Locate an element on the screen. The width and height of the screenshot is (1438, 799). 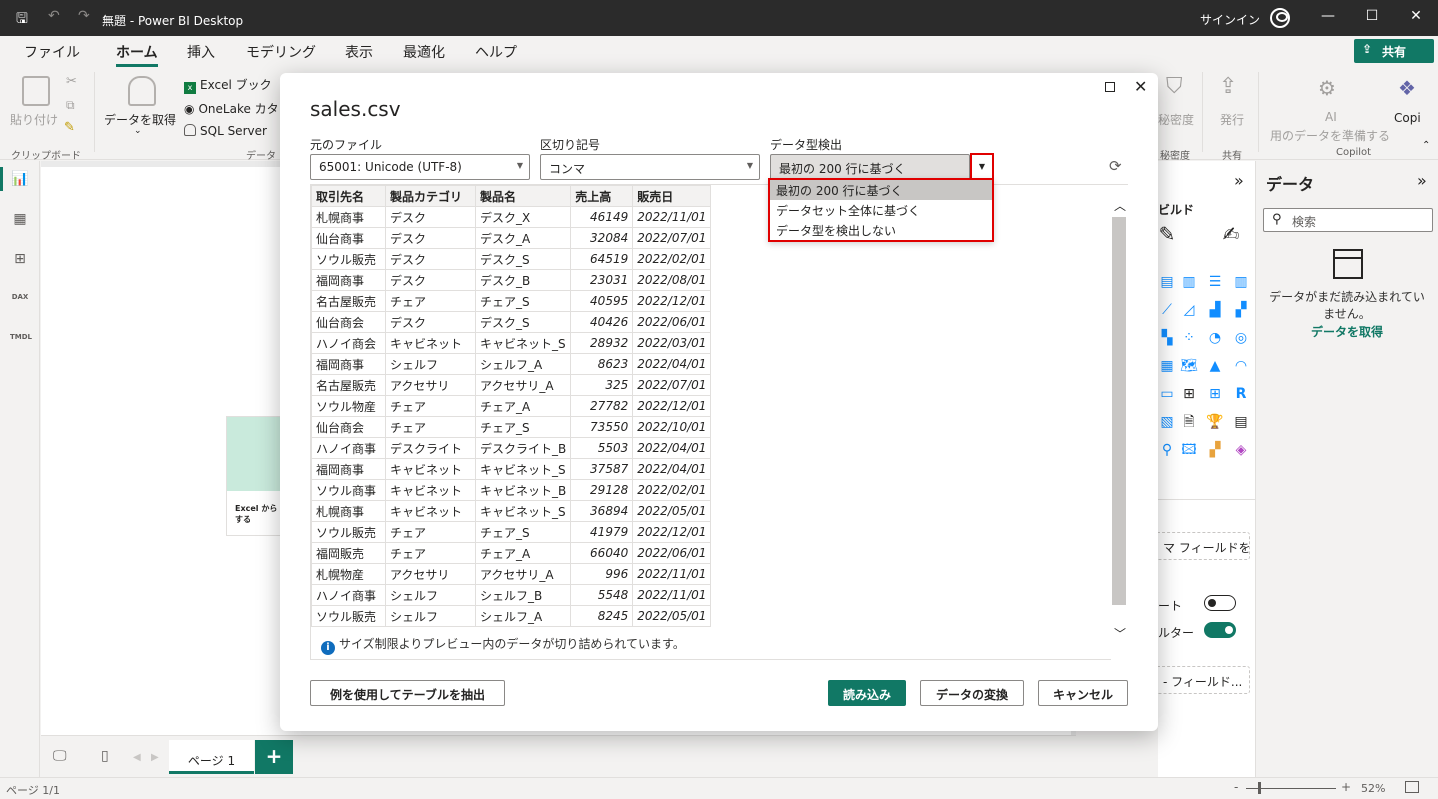
matrix-icon: ⊞ is located at coordinates (1215, 394).